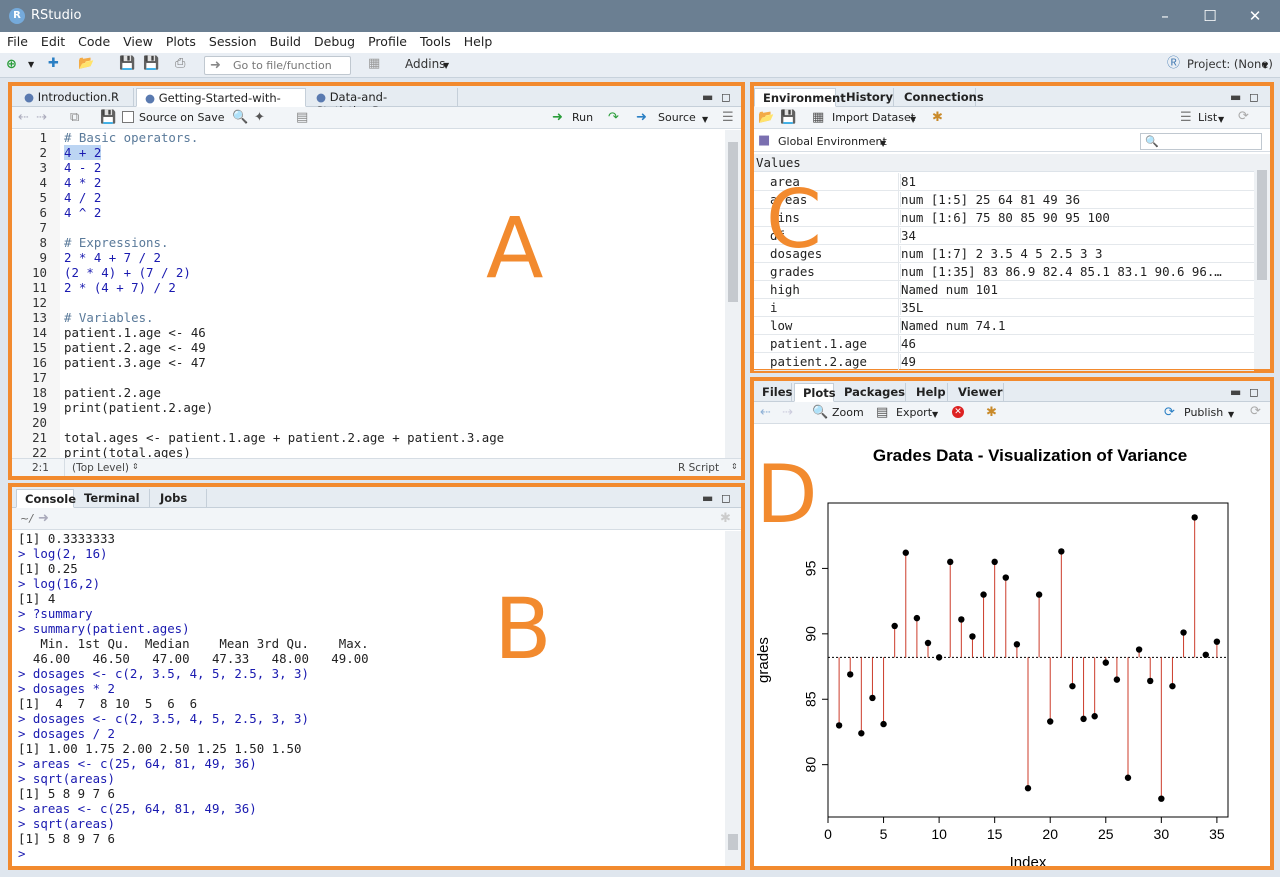  I want to click on environment-scrollbar, so click(1262, 261).